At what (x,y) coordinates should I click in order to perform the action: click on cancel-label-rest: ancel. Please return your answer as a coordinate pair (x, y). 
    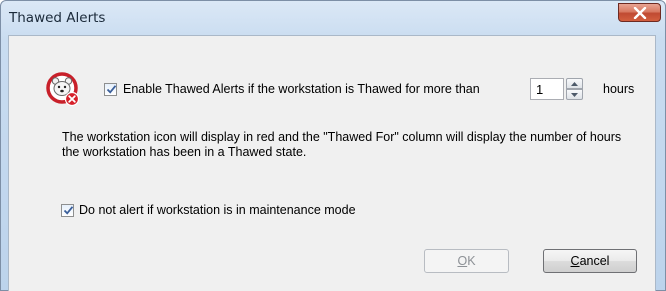
    Looking at the image, I should click on (594, 261).